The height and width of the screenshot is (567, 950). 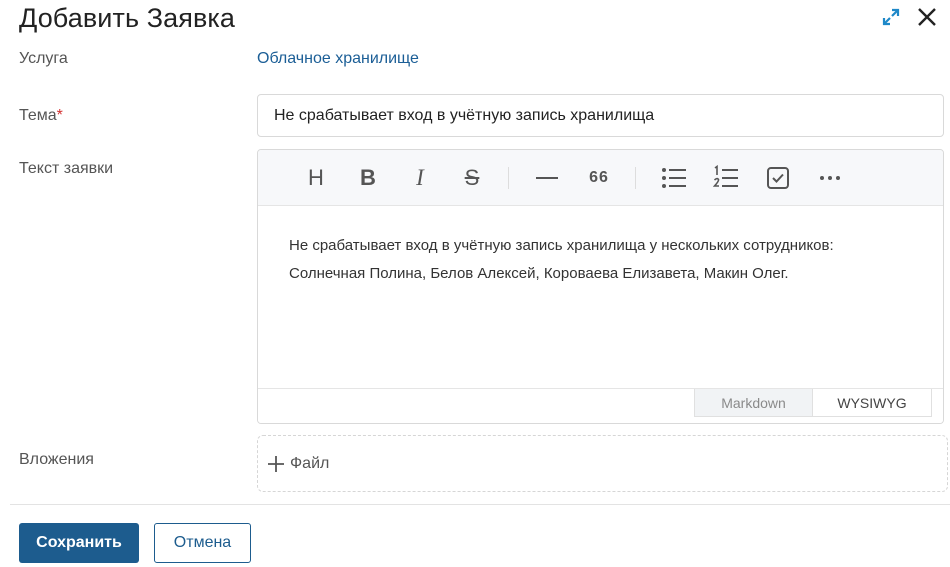 I want to click on editor-footer: Markdown WYSIWYG, so click(x=600, y=405).